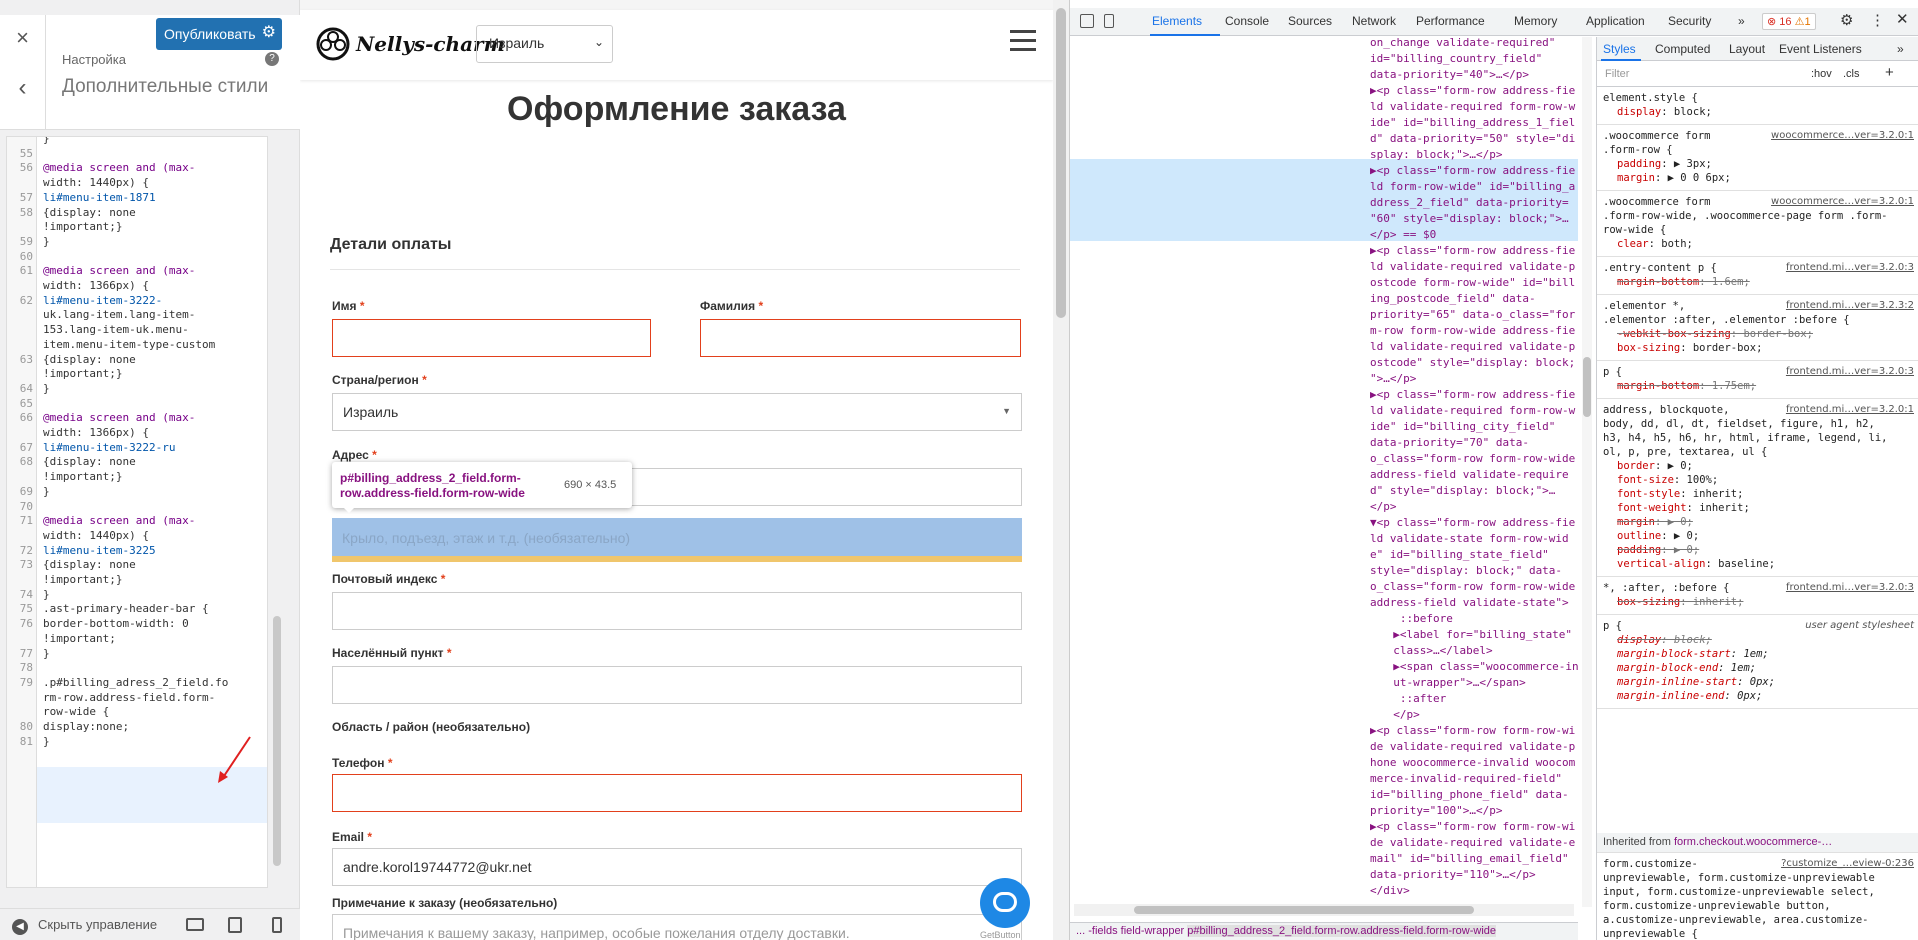  I want to click on dom-node-line: ▶<span class="woocommerce-inp, so click(1479, 667).